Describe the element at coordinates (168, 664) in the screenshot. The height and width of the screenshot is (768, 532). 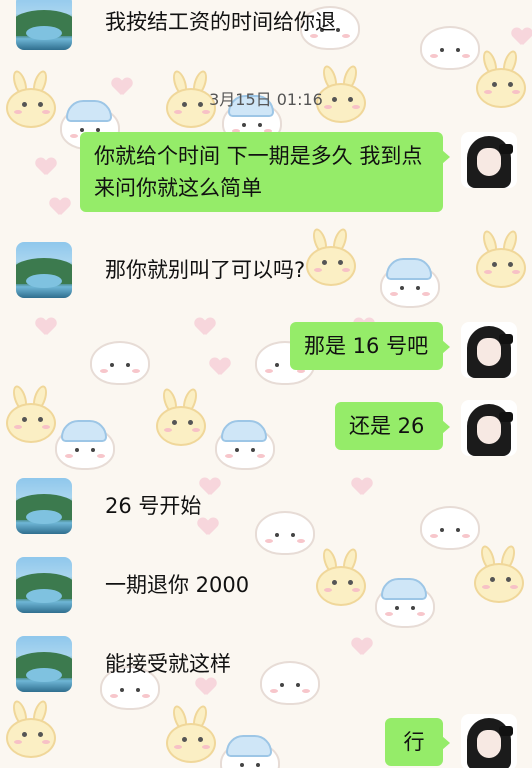
I see `message-text: 能接受就这样` at that location.